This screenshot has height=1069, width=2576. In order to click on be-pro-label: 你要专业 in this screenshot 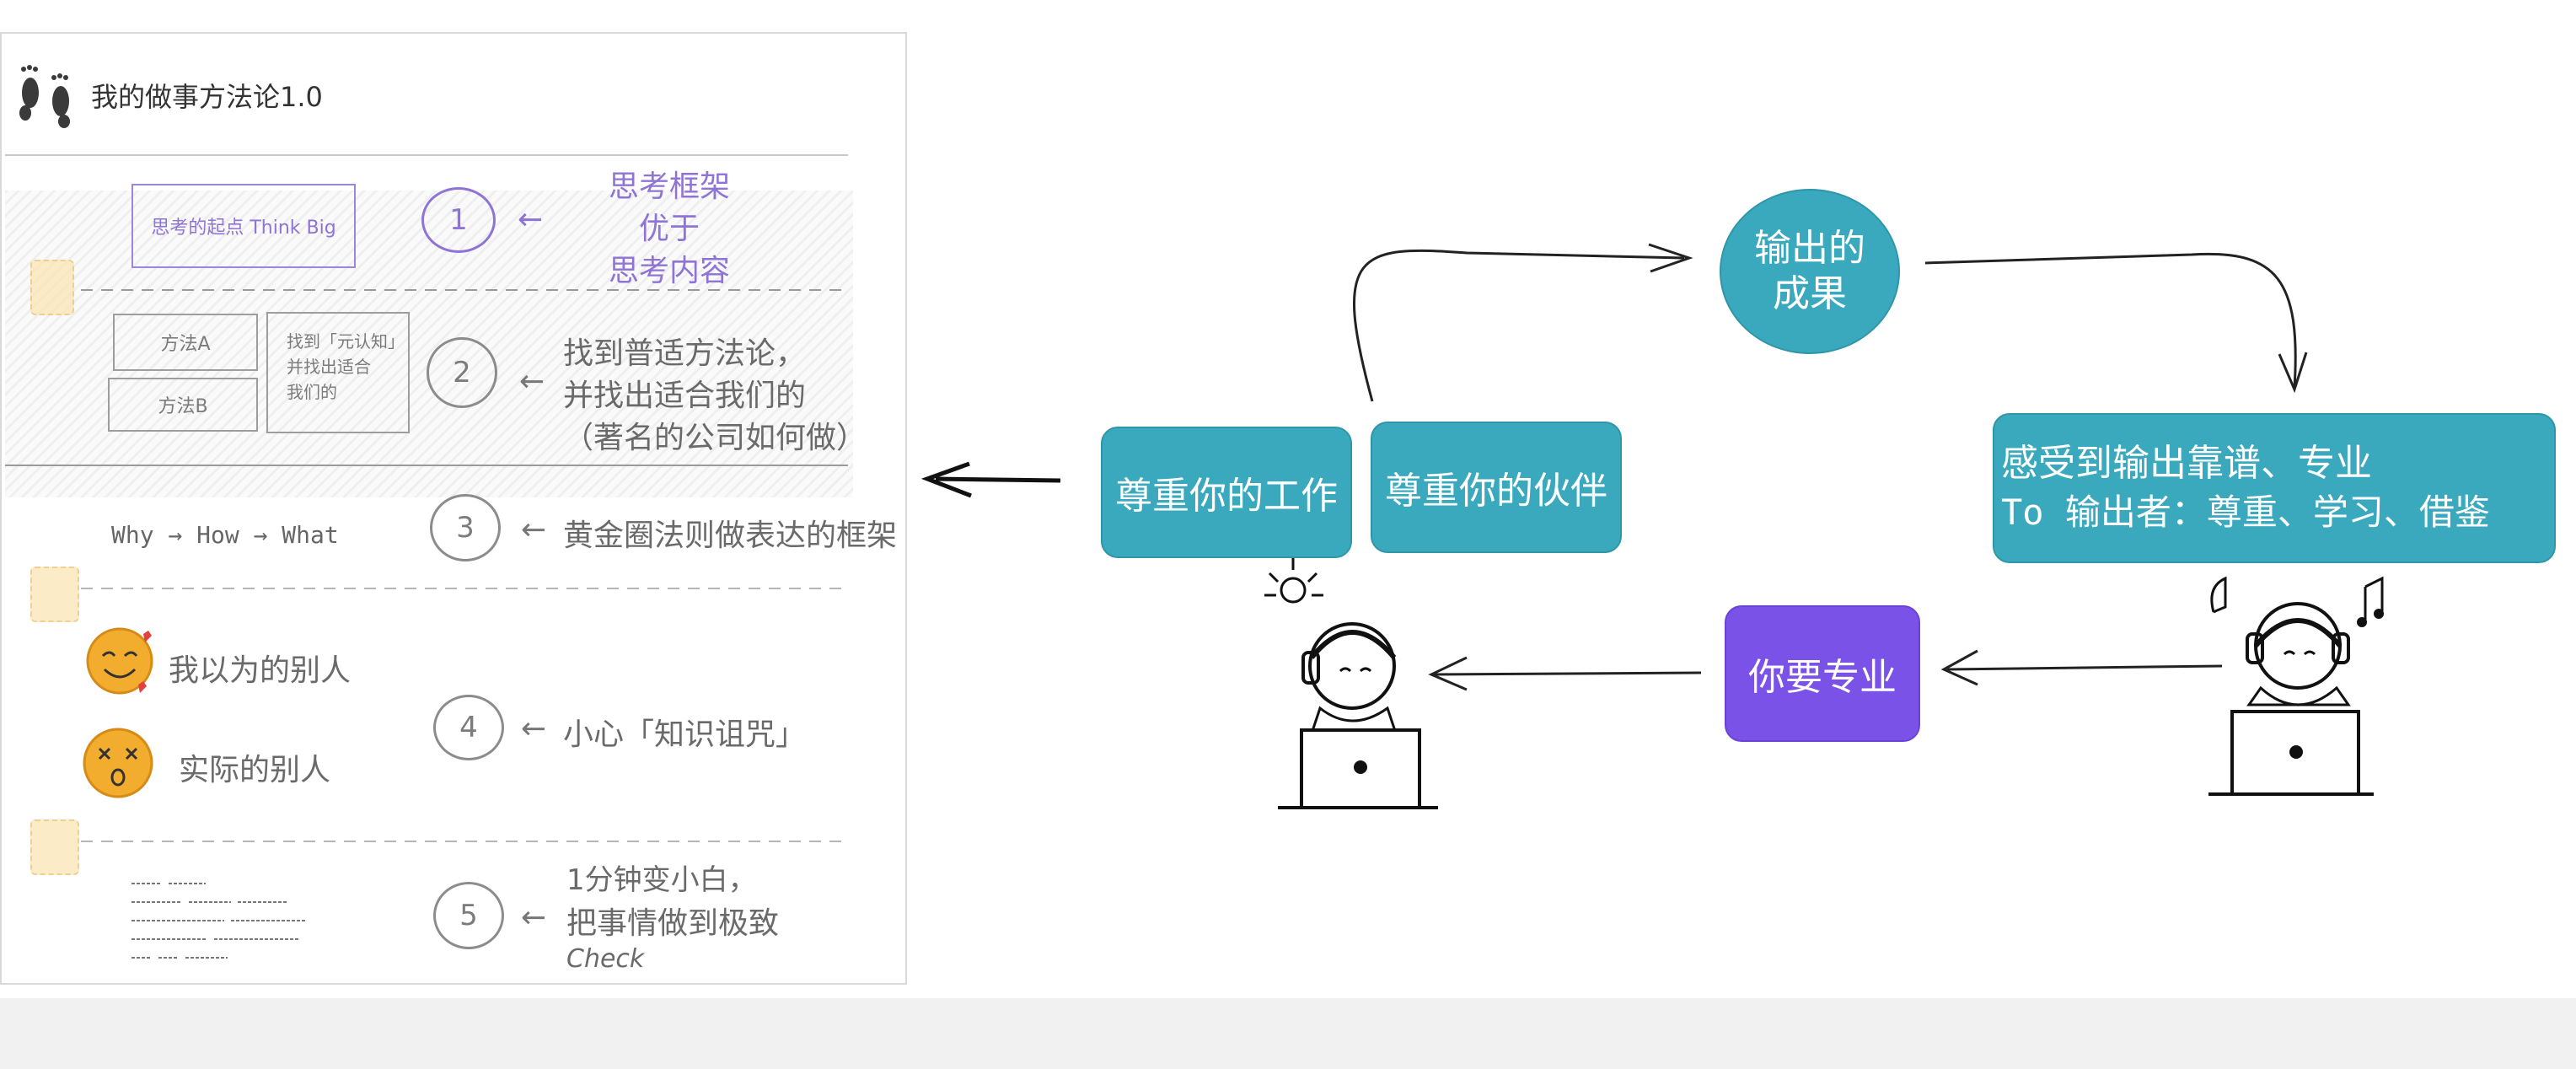, I will do `click(1822, 677)`.